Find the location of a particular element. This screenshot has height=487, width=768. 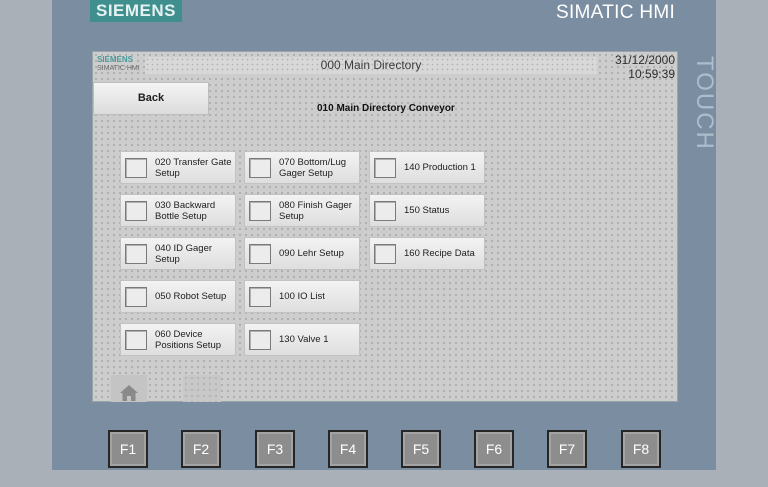

menu-button-090: 090 Lehr Setup is located at coordinates (302, 253).